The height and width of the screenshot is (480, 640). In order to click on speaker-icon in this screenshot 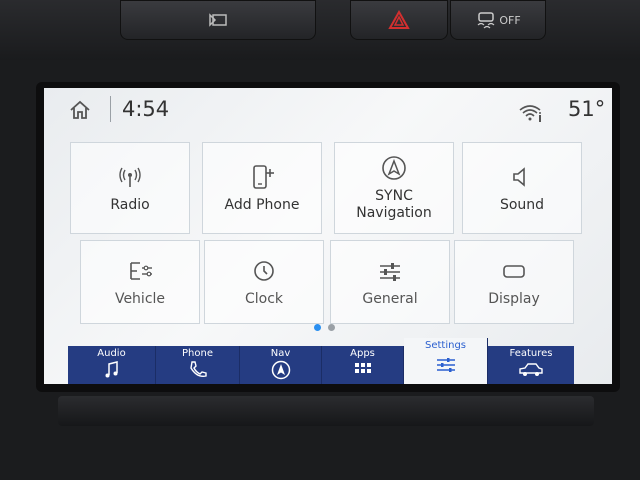, I will do `click(519, 176)`.